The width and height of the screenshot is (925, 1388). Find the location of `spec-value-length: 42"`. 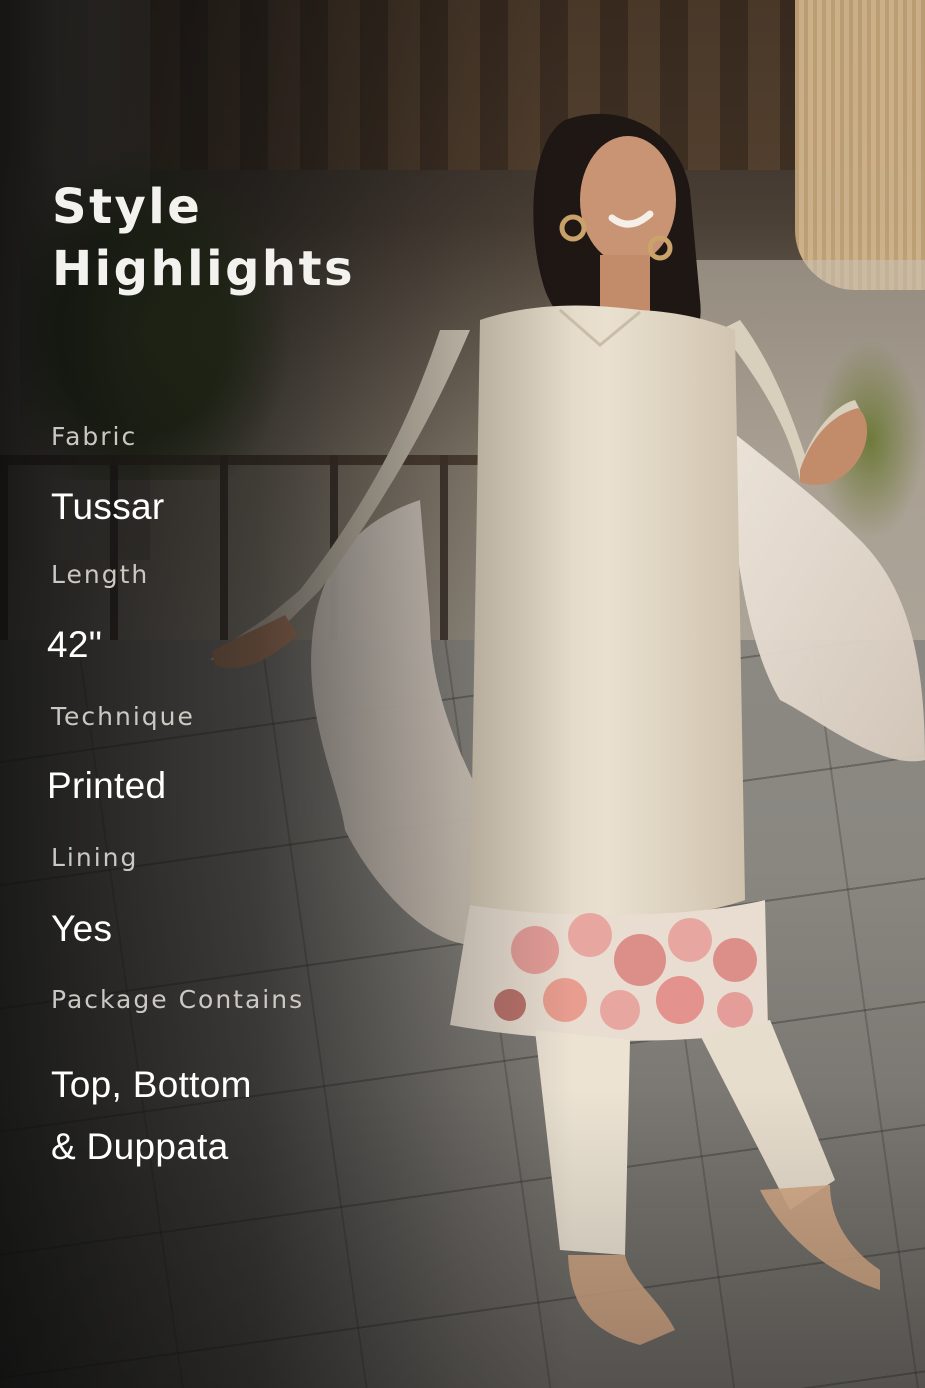

spec-value-length: 42" is located at coordinates (75, 644).